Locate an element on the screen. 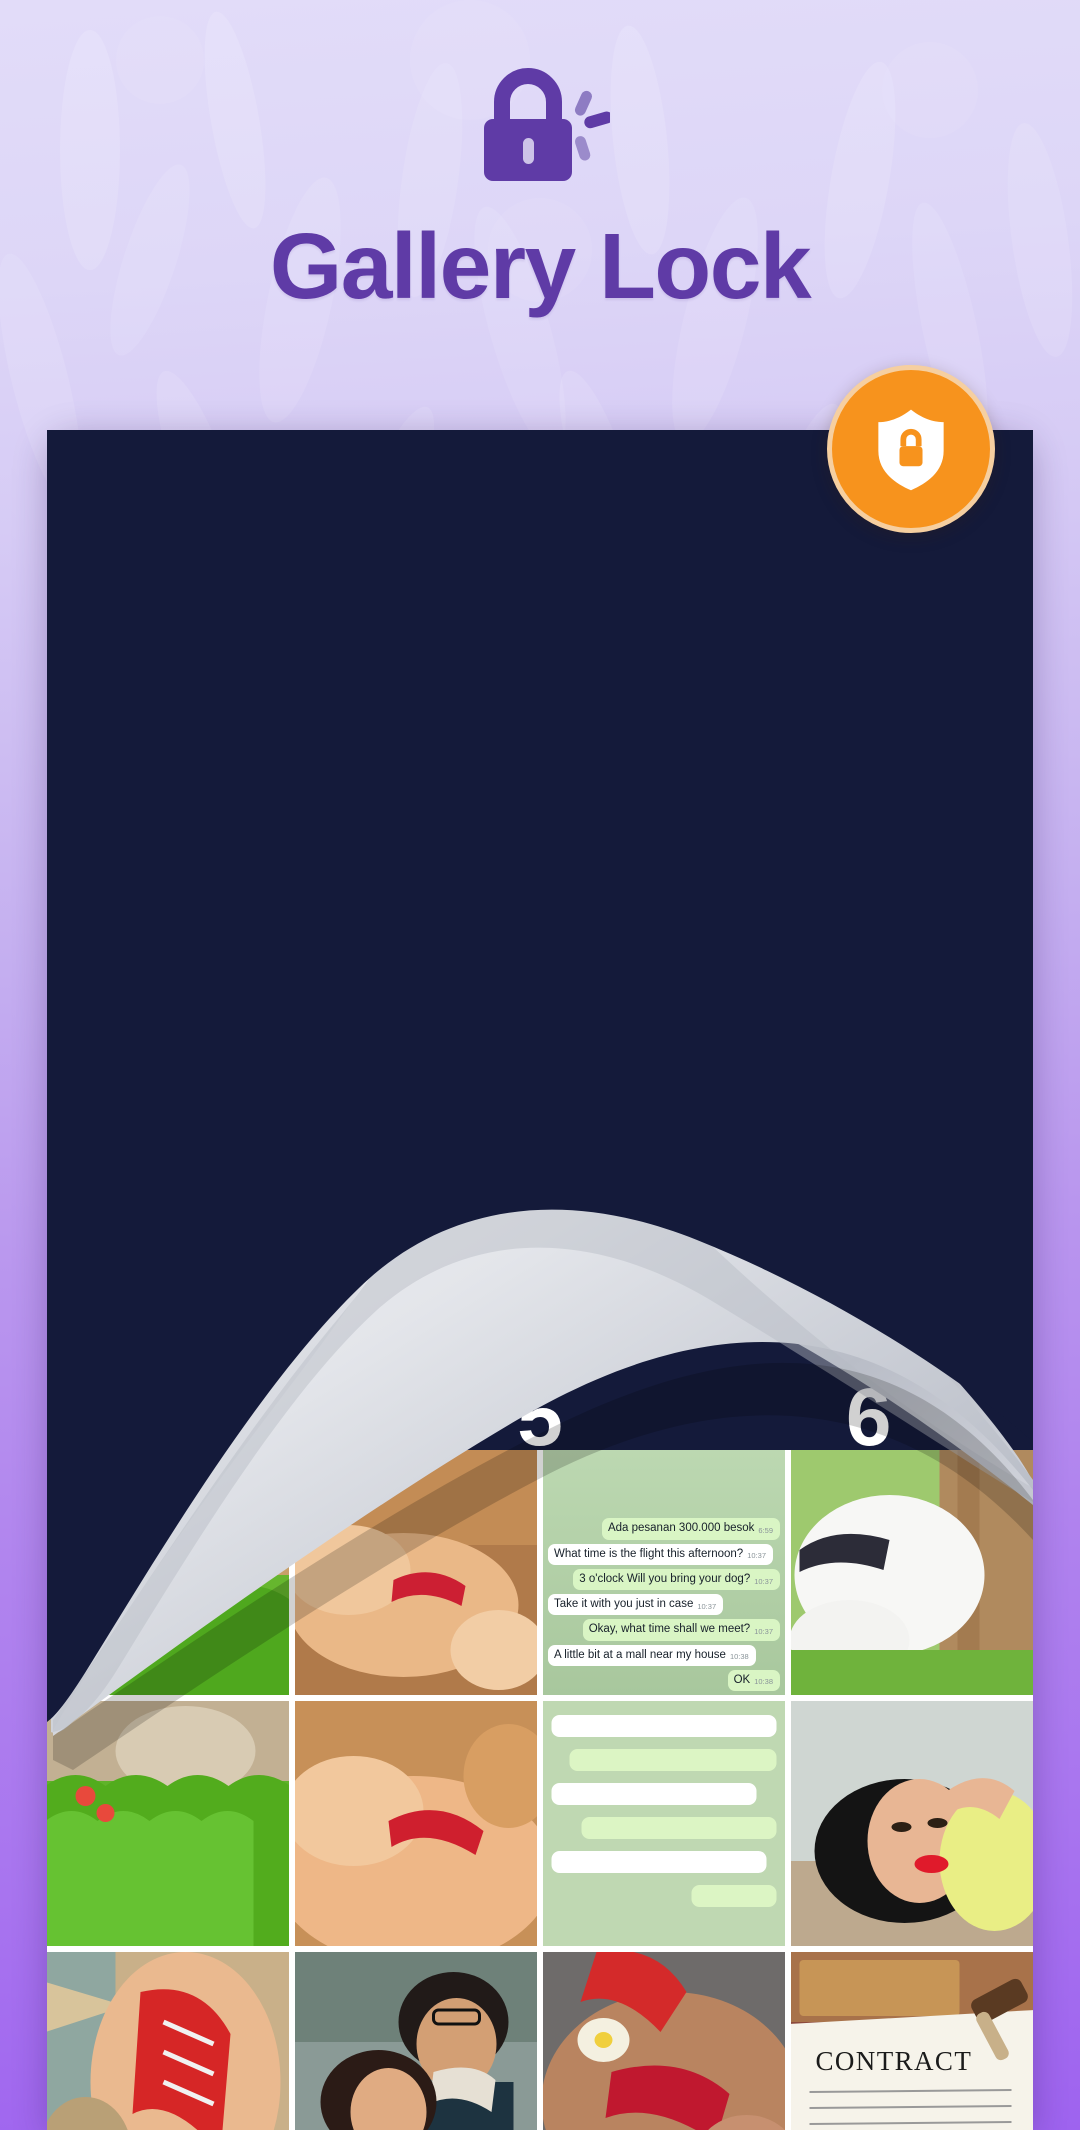 The image size is (1080, 2130). photo-woman-yellow-top is located at coordinates (912, 1823).